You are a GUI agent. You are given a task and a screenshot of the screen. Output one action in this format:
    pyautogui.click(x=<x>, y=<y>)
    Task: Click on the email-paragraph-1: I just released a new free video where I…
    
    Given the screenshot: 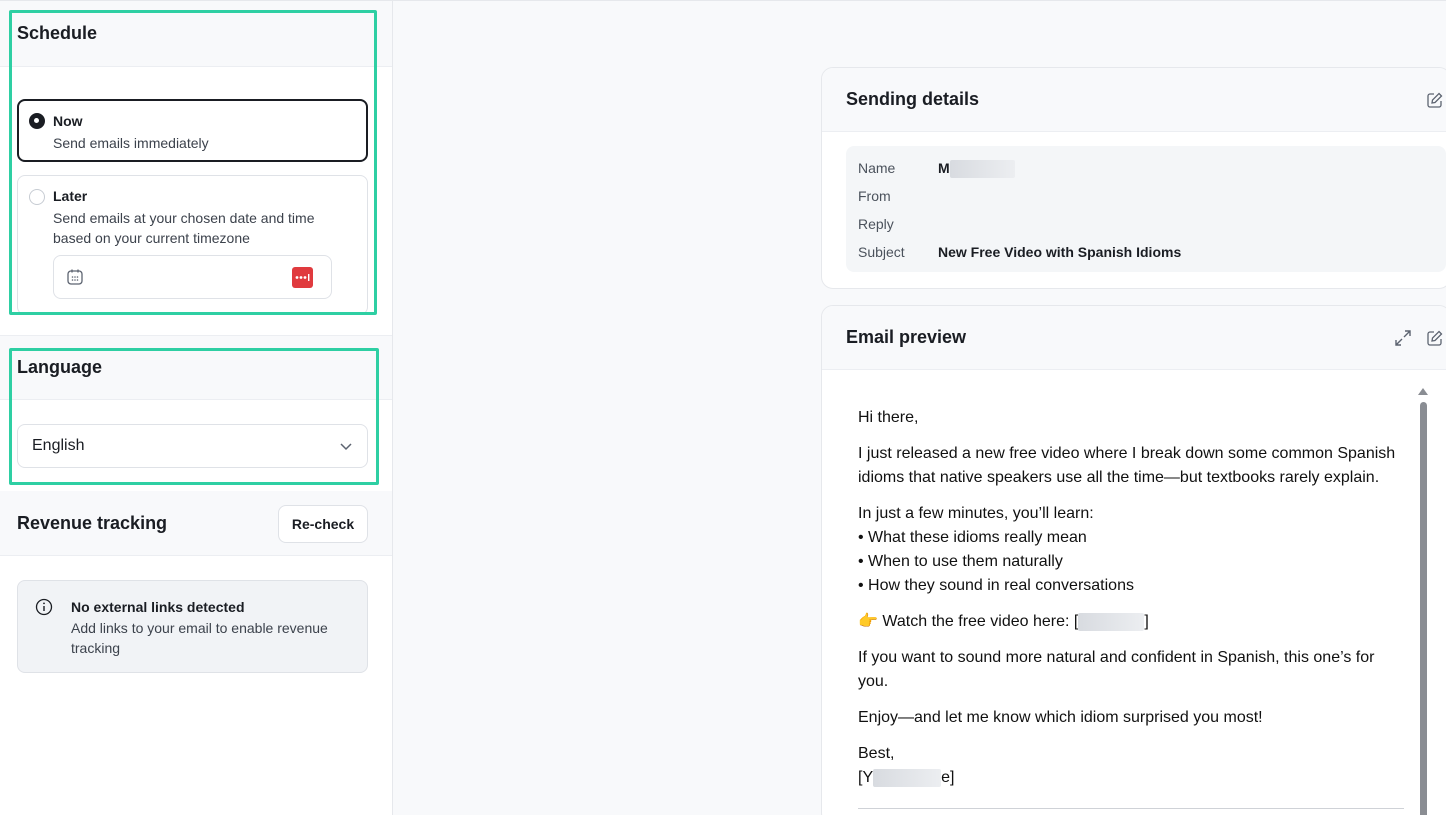 What is the action you would take?
    pyautogui.click(x=1127, y=465)
    